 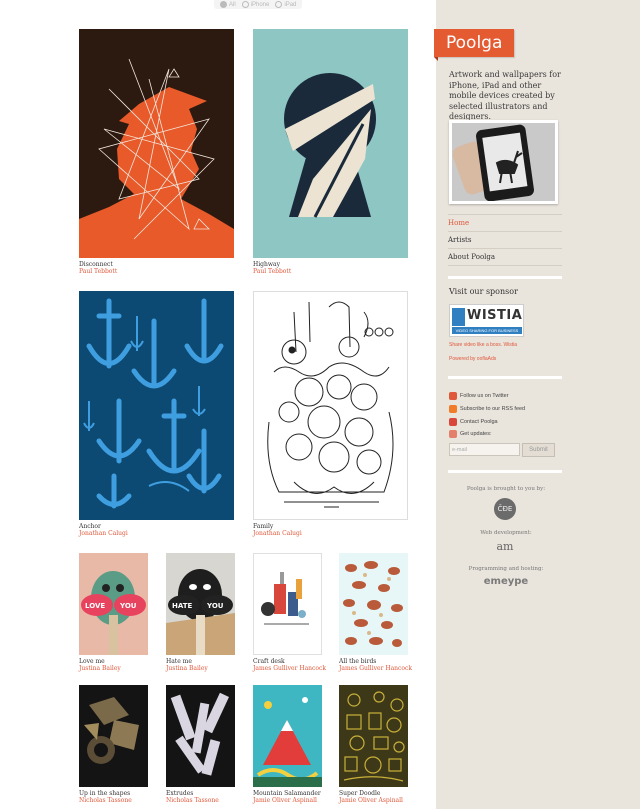 I want to click on art-title: Mountain Salamander, so click(x=287, y=793).